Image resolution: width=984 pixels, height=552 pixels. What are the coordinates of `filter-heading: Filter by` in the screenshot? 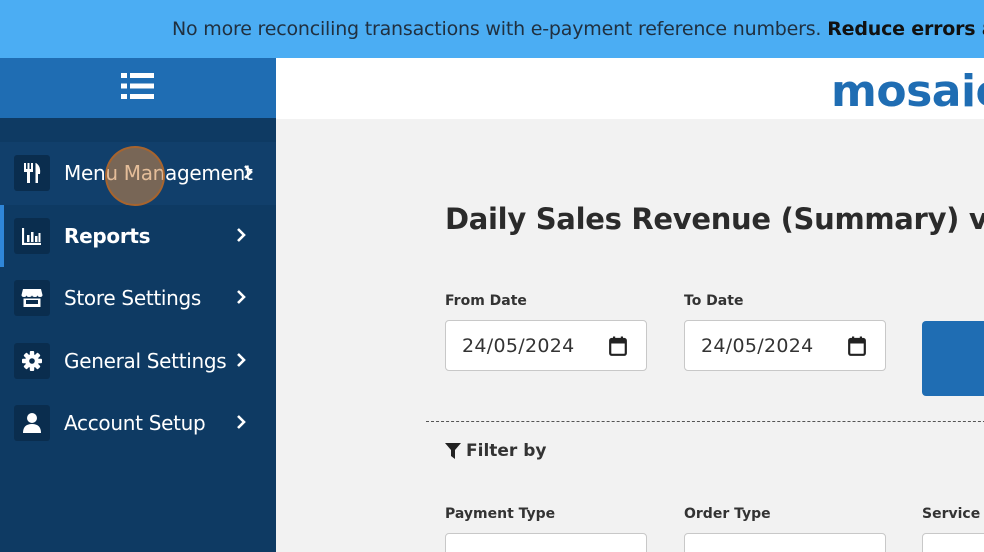 It's located at (495, 451).